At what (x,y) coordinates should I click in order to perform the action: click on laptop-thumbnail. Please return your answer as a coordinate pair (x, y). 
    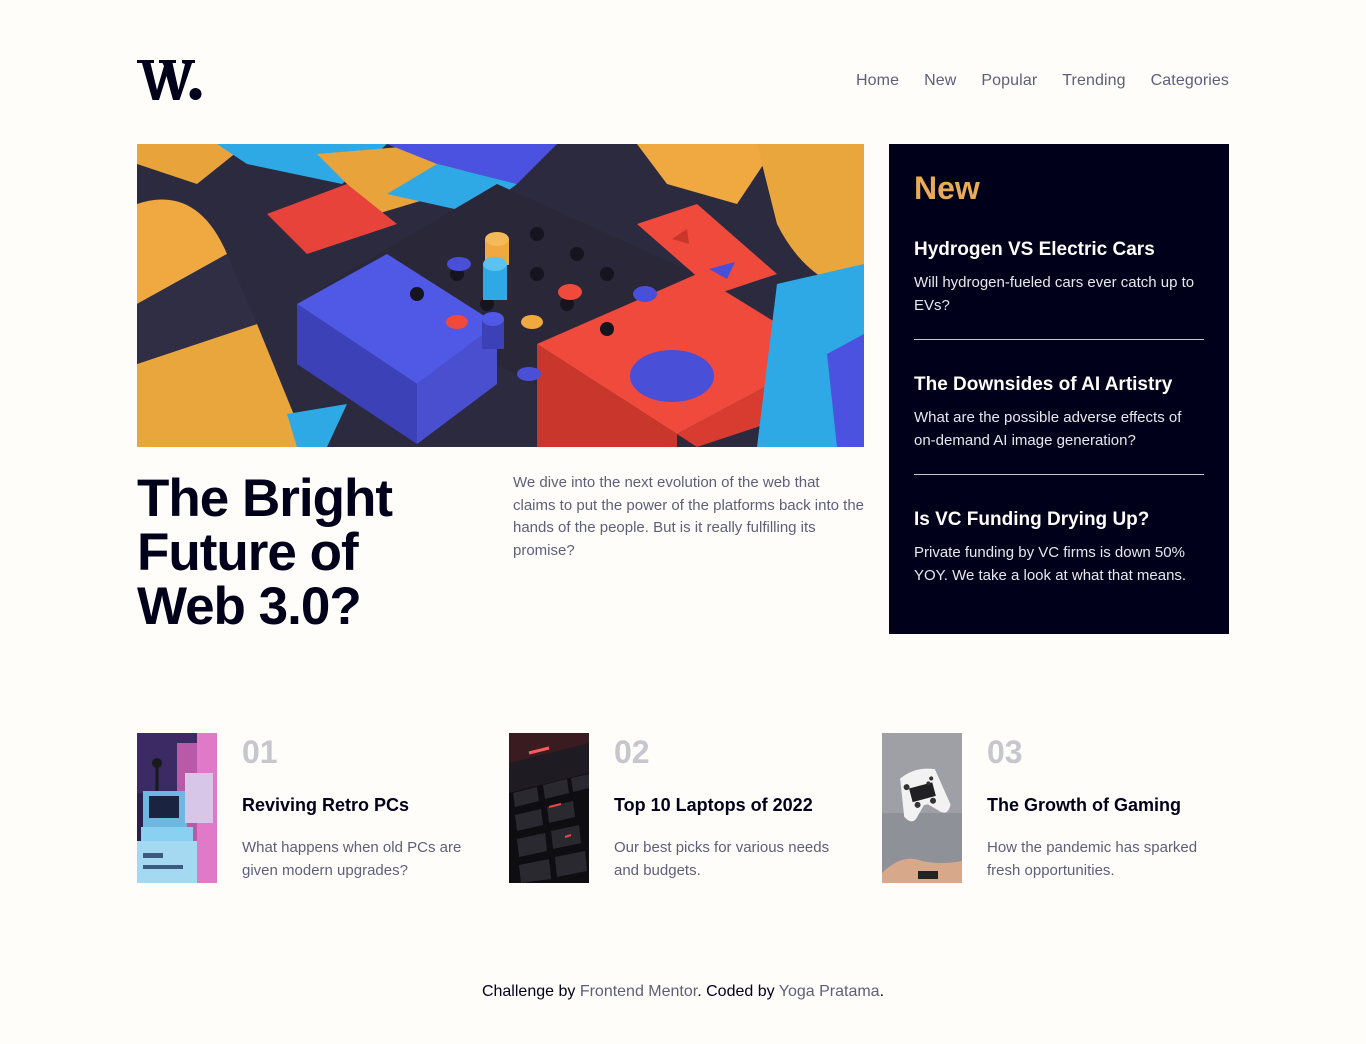
    Looking at the image, I should click on (549, 808).